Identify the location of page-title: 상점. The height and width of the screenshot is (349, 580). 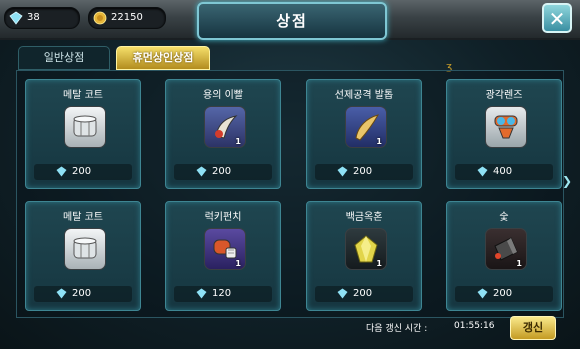
(292, 21).